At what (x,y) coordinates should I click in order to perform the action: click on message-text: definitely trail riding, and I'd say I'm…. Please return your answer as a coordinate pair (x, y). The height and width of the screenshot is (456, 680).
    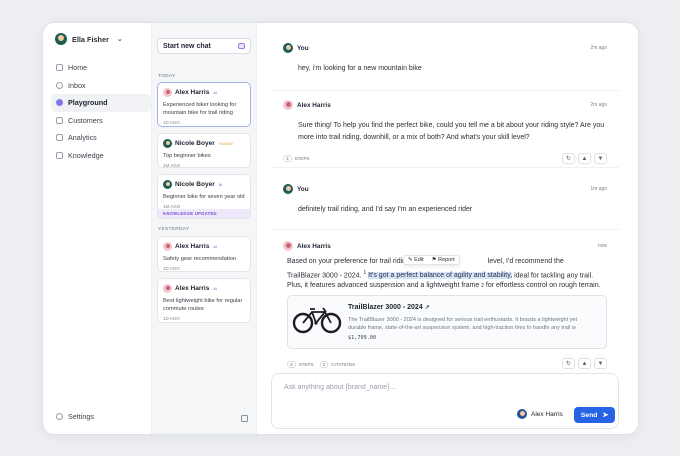
    Looking at the image, I should click on (385, 209).